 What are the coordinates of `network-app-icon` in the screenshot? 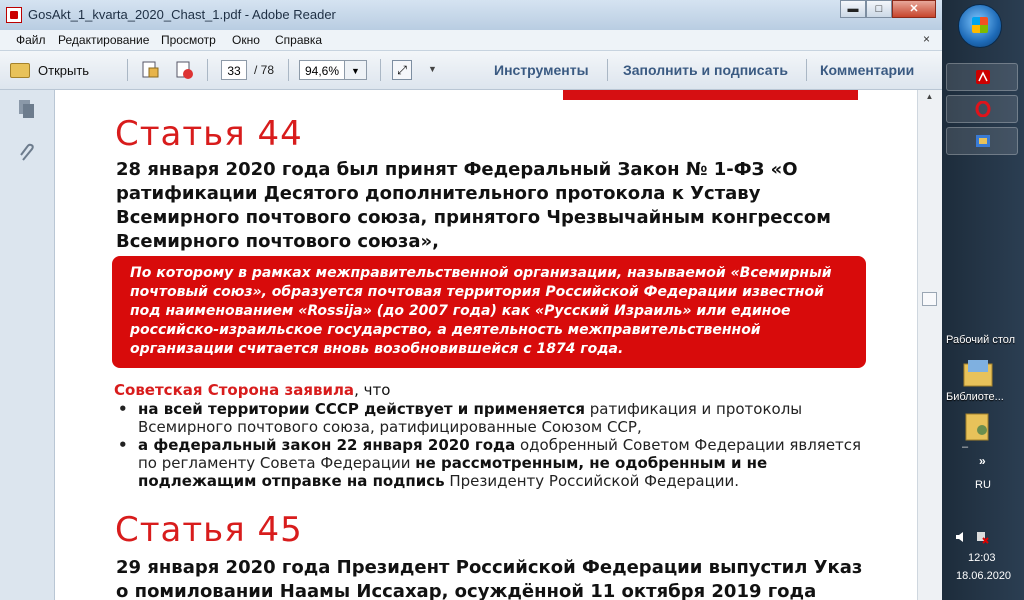 It's located at (983, 141).